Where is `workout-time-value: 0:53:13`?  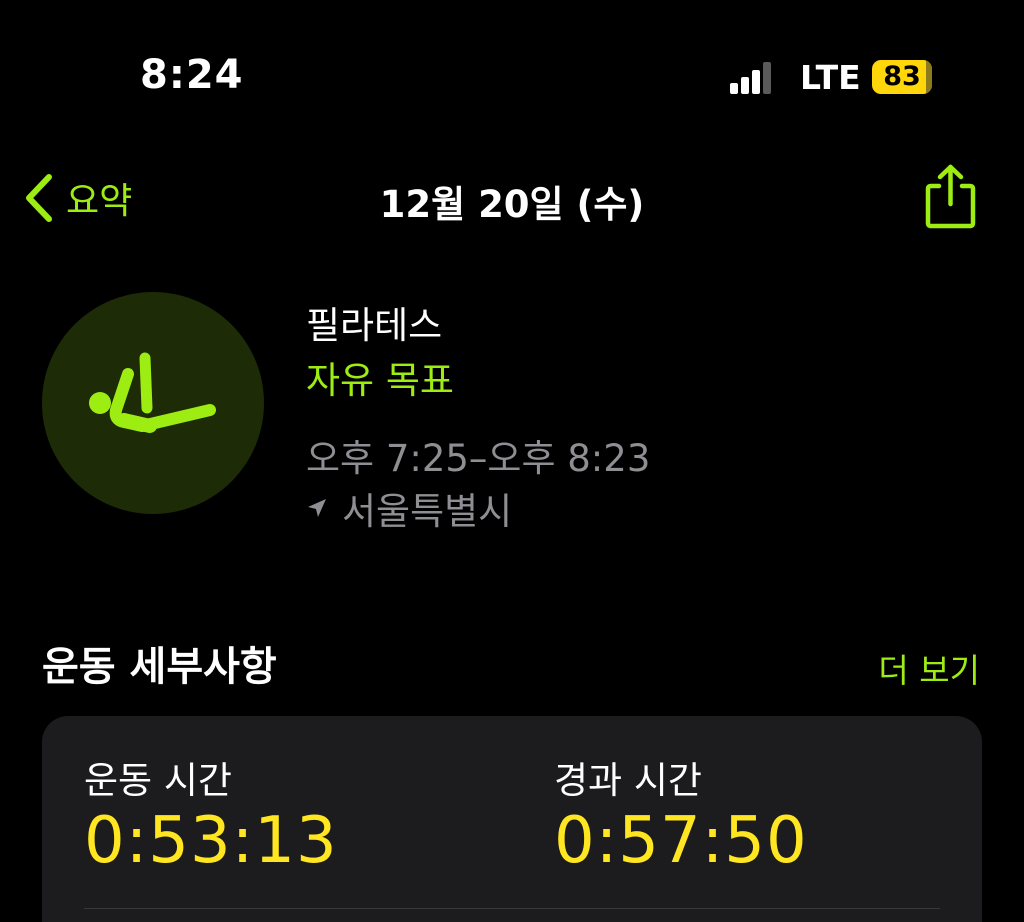 workout-time-value: 0:53:13 is located at coordinates (211, 841).